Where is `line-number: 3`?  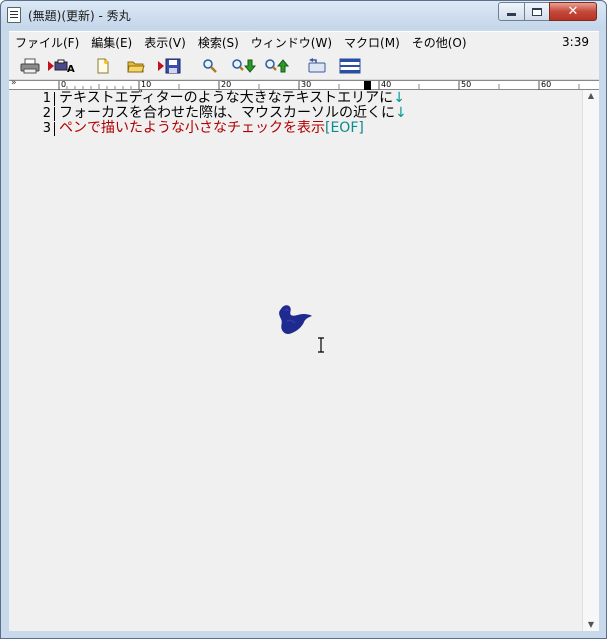
line-number: 3 is located at coordinates (46, 128).